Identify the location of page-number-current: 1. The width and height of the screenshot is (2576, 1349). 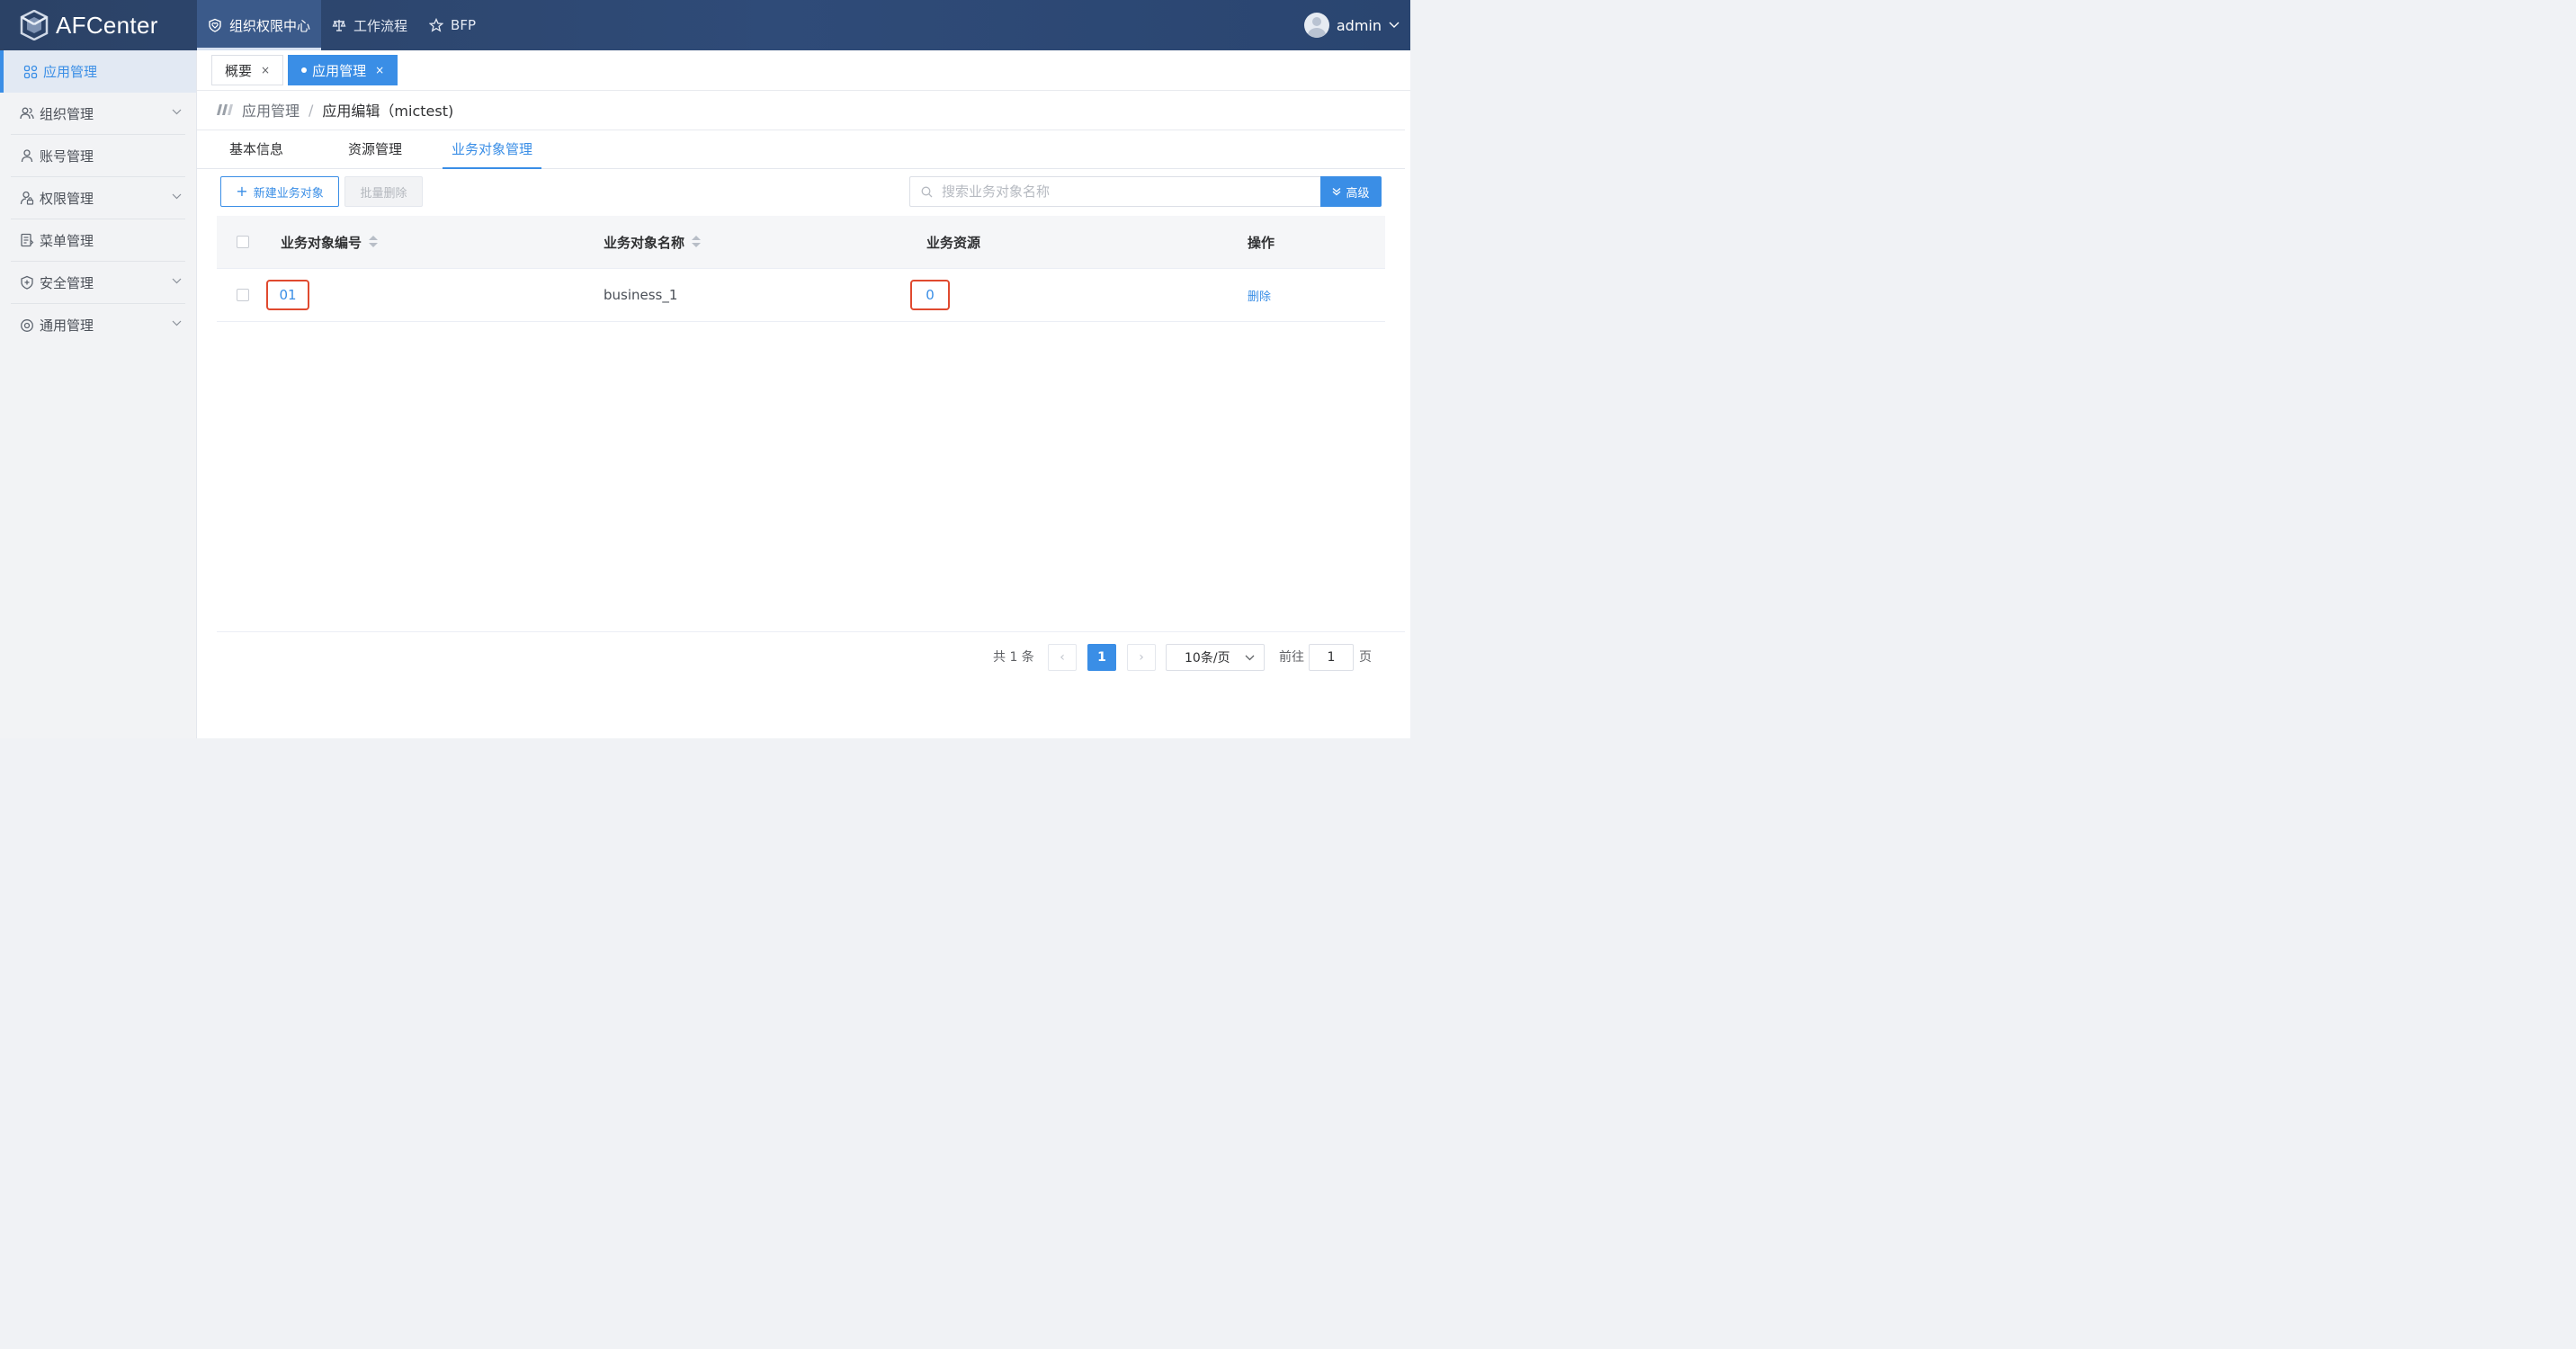
(1101, 657).